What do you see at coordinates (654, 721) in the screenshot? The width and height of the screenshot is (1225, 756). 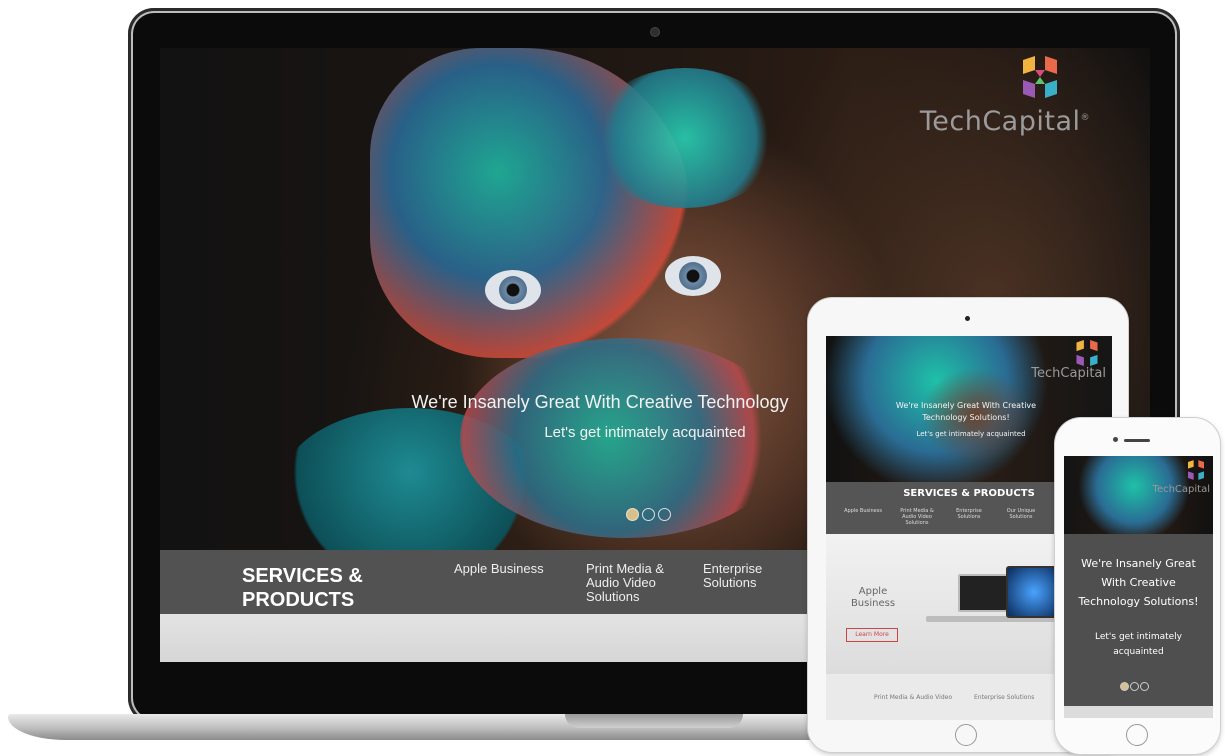 I see `laptop-notch` at bounding box center [654, 721].